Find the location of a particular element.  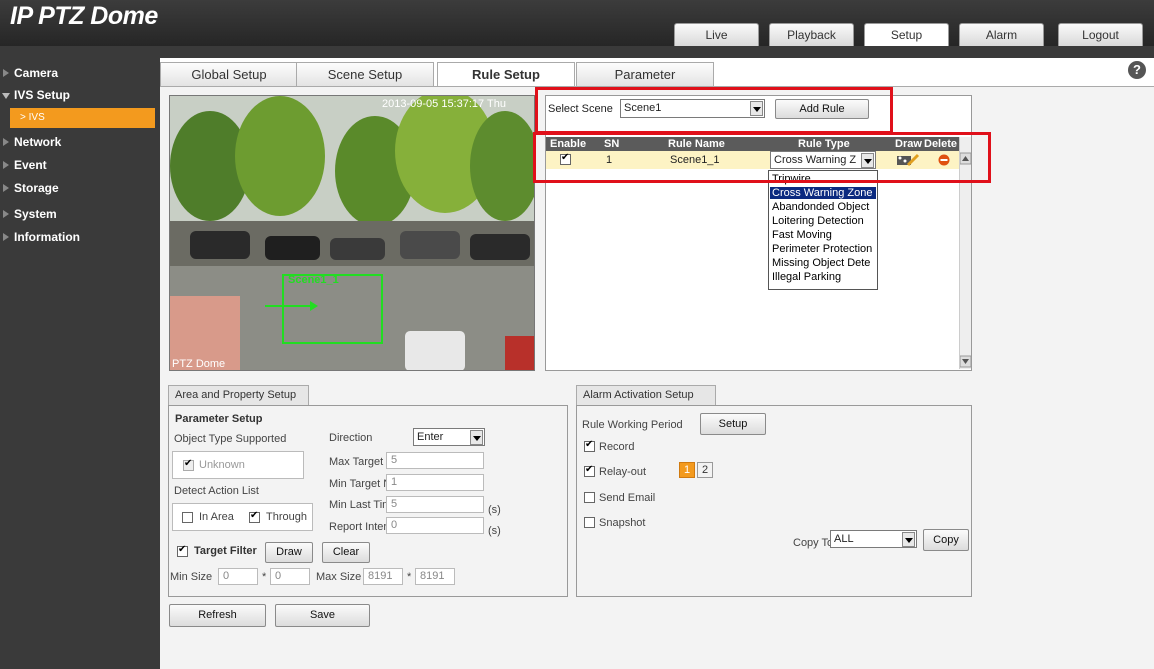

sidebar-item-storage: Storage is located at coordinates (80, 188).